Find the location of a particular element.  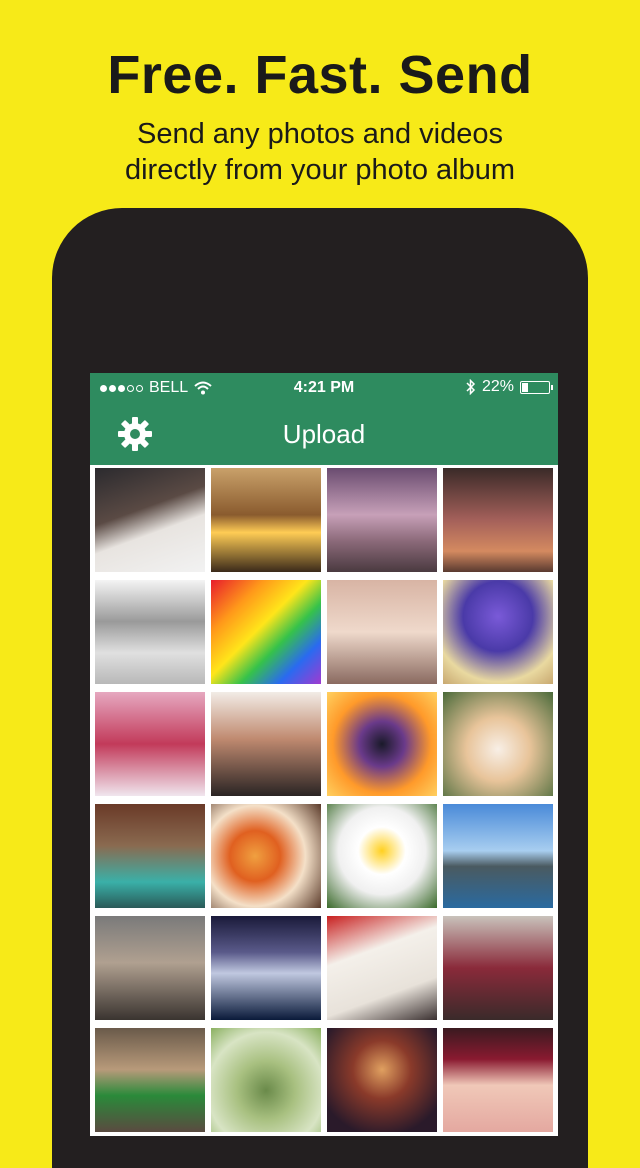

status-right: 22% is located at coordinates (509, 387).